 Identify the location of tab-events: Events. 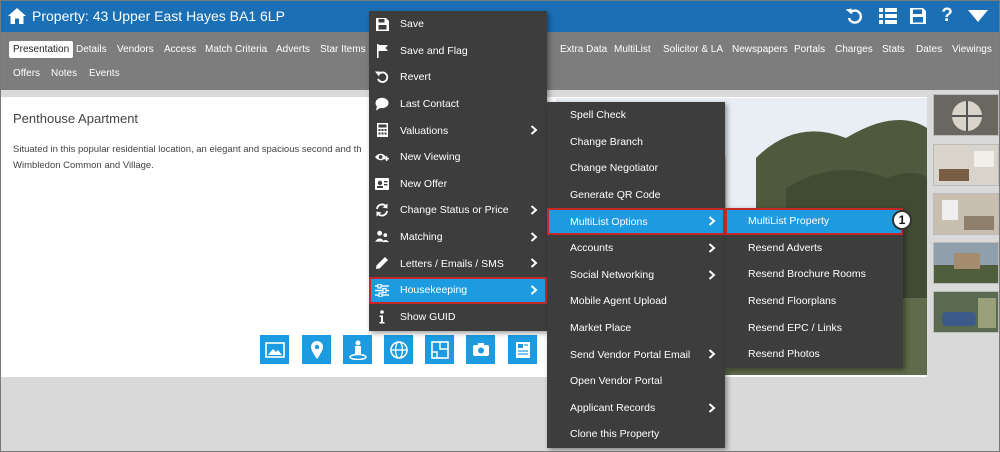
(104, 73).